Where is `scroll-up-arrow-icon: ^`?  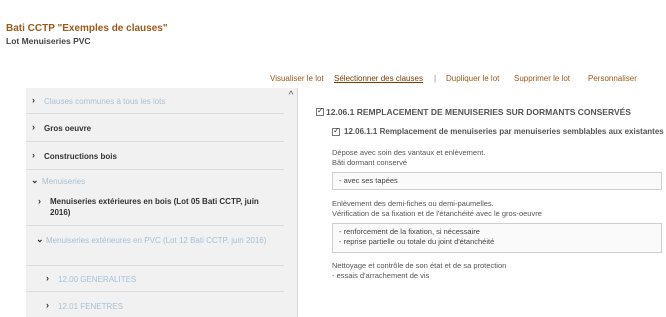 scroll-up-arrow-icon: ^ is located at coordinates (291, 96).